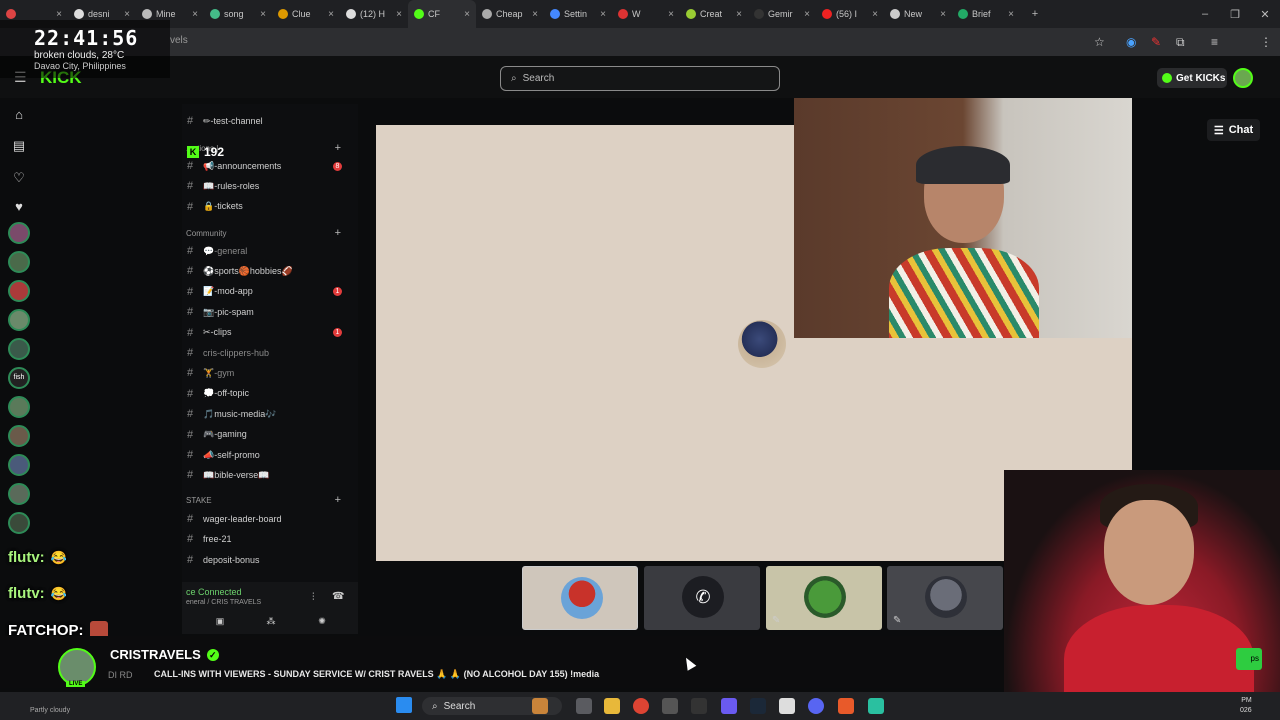 The image size is (1280, 720). Describe the element at coordinates (19, 207) in the screenshot. I see `heart-icon: ♥` at that location.